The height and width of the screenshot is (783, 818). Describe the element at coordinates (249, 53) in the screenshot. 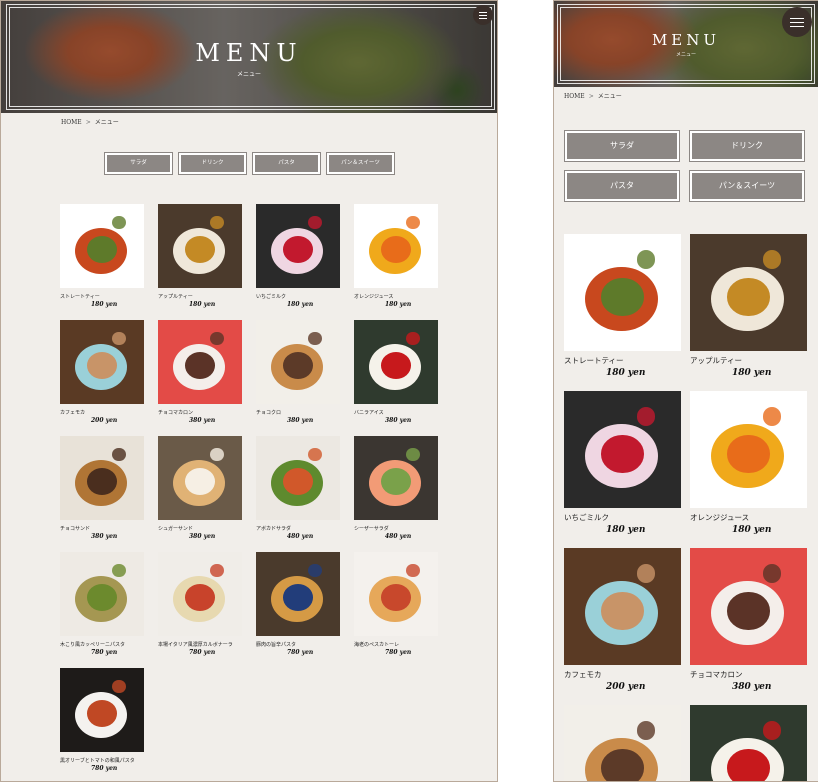

I see `page-title: MENU` at that location.